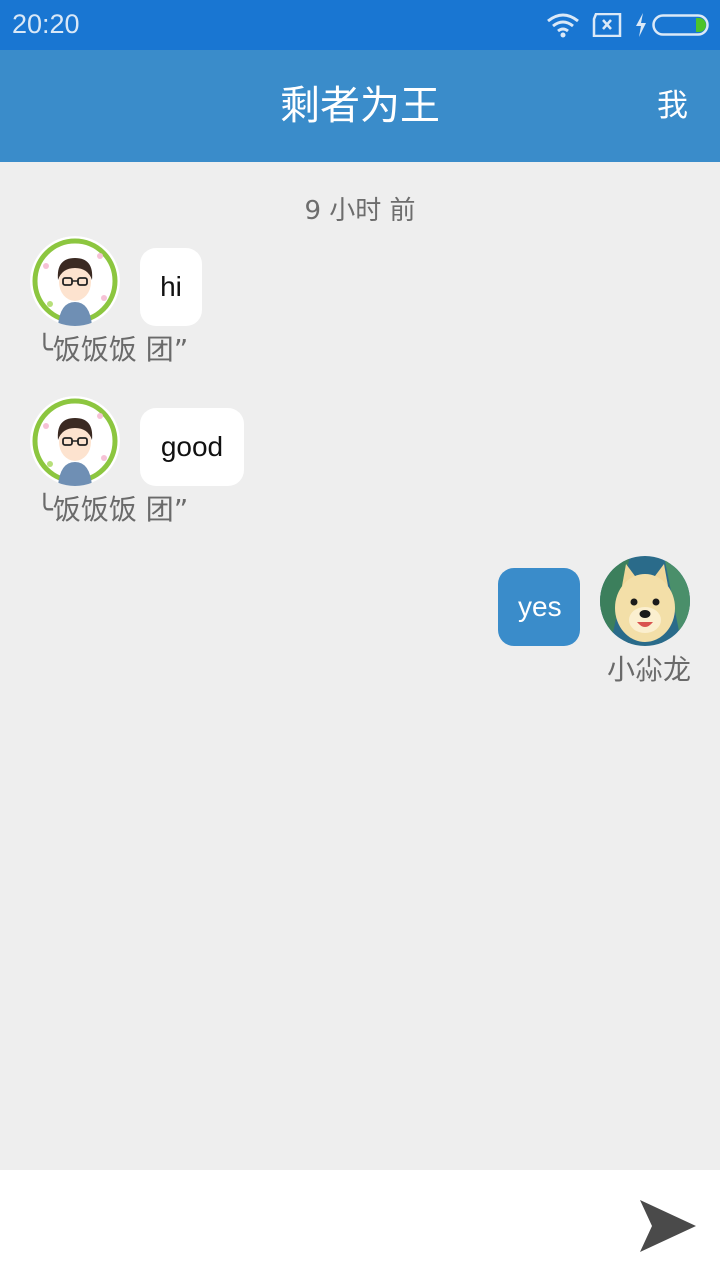  Describe the element at coordinates (360, 25) in the screenshot. I see `status-bar: 20:20` at that location.